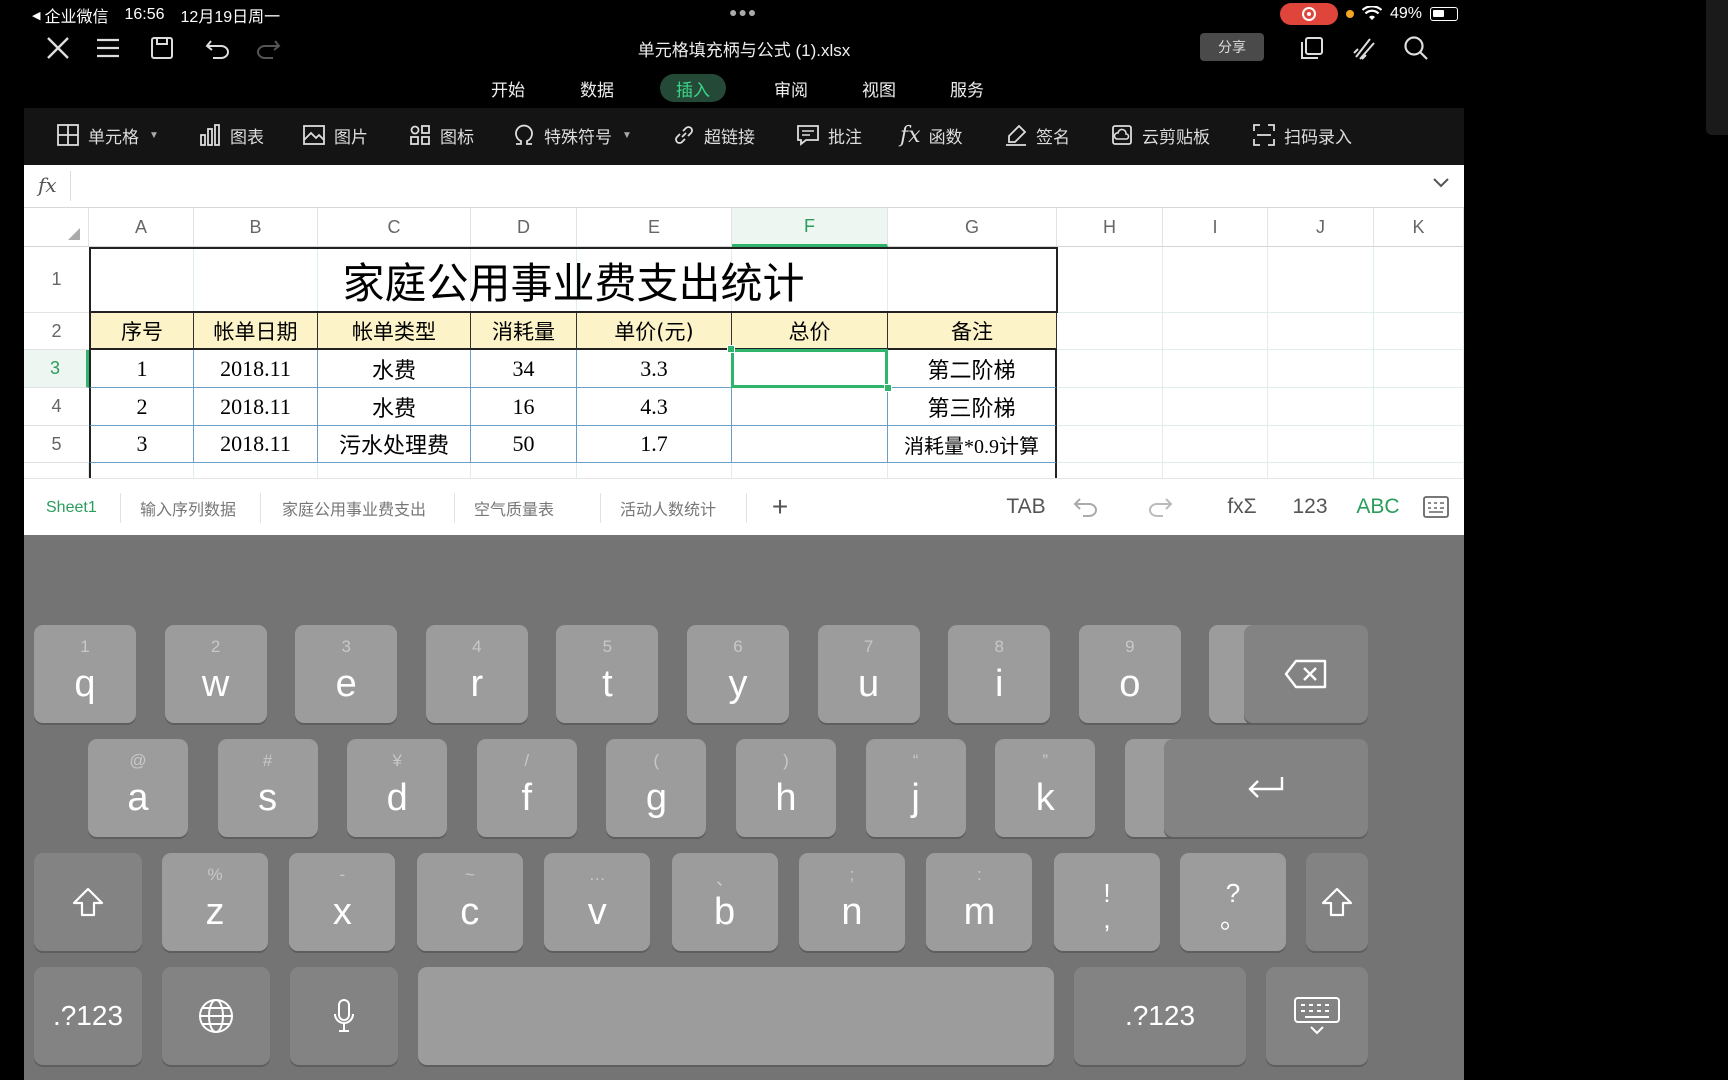 This screenshot has height=1080, width=1728. Describe the element at coordinates (654, 331) in the screenshot. I see `header-cell: 单价(元)` at that location.